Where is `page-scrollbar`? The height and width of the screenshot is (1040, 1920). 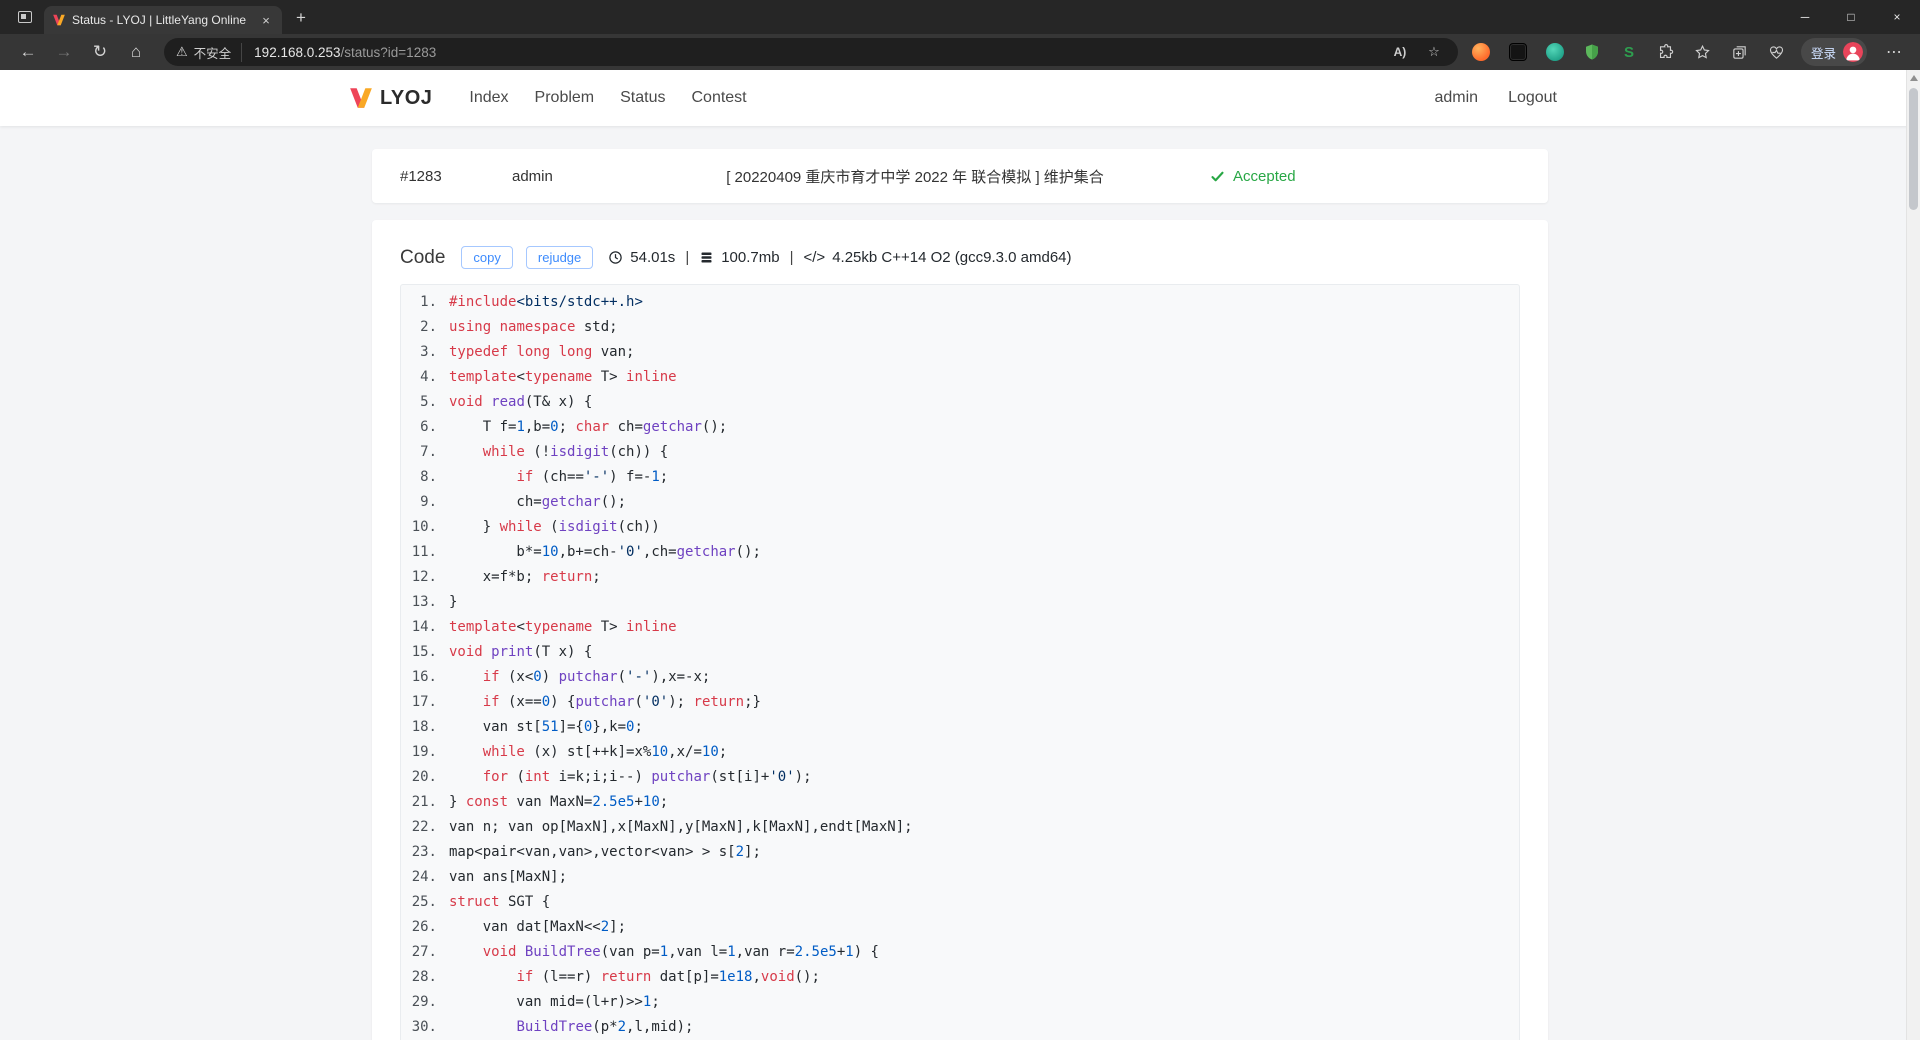
page-scrollbar is located at coordinates (1913, 555).